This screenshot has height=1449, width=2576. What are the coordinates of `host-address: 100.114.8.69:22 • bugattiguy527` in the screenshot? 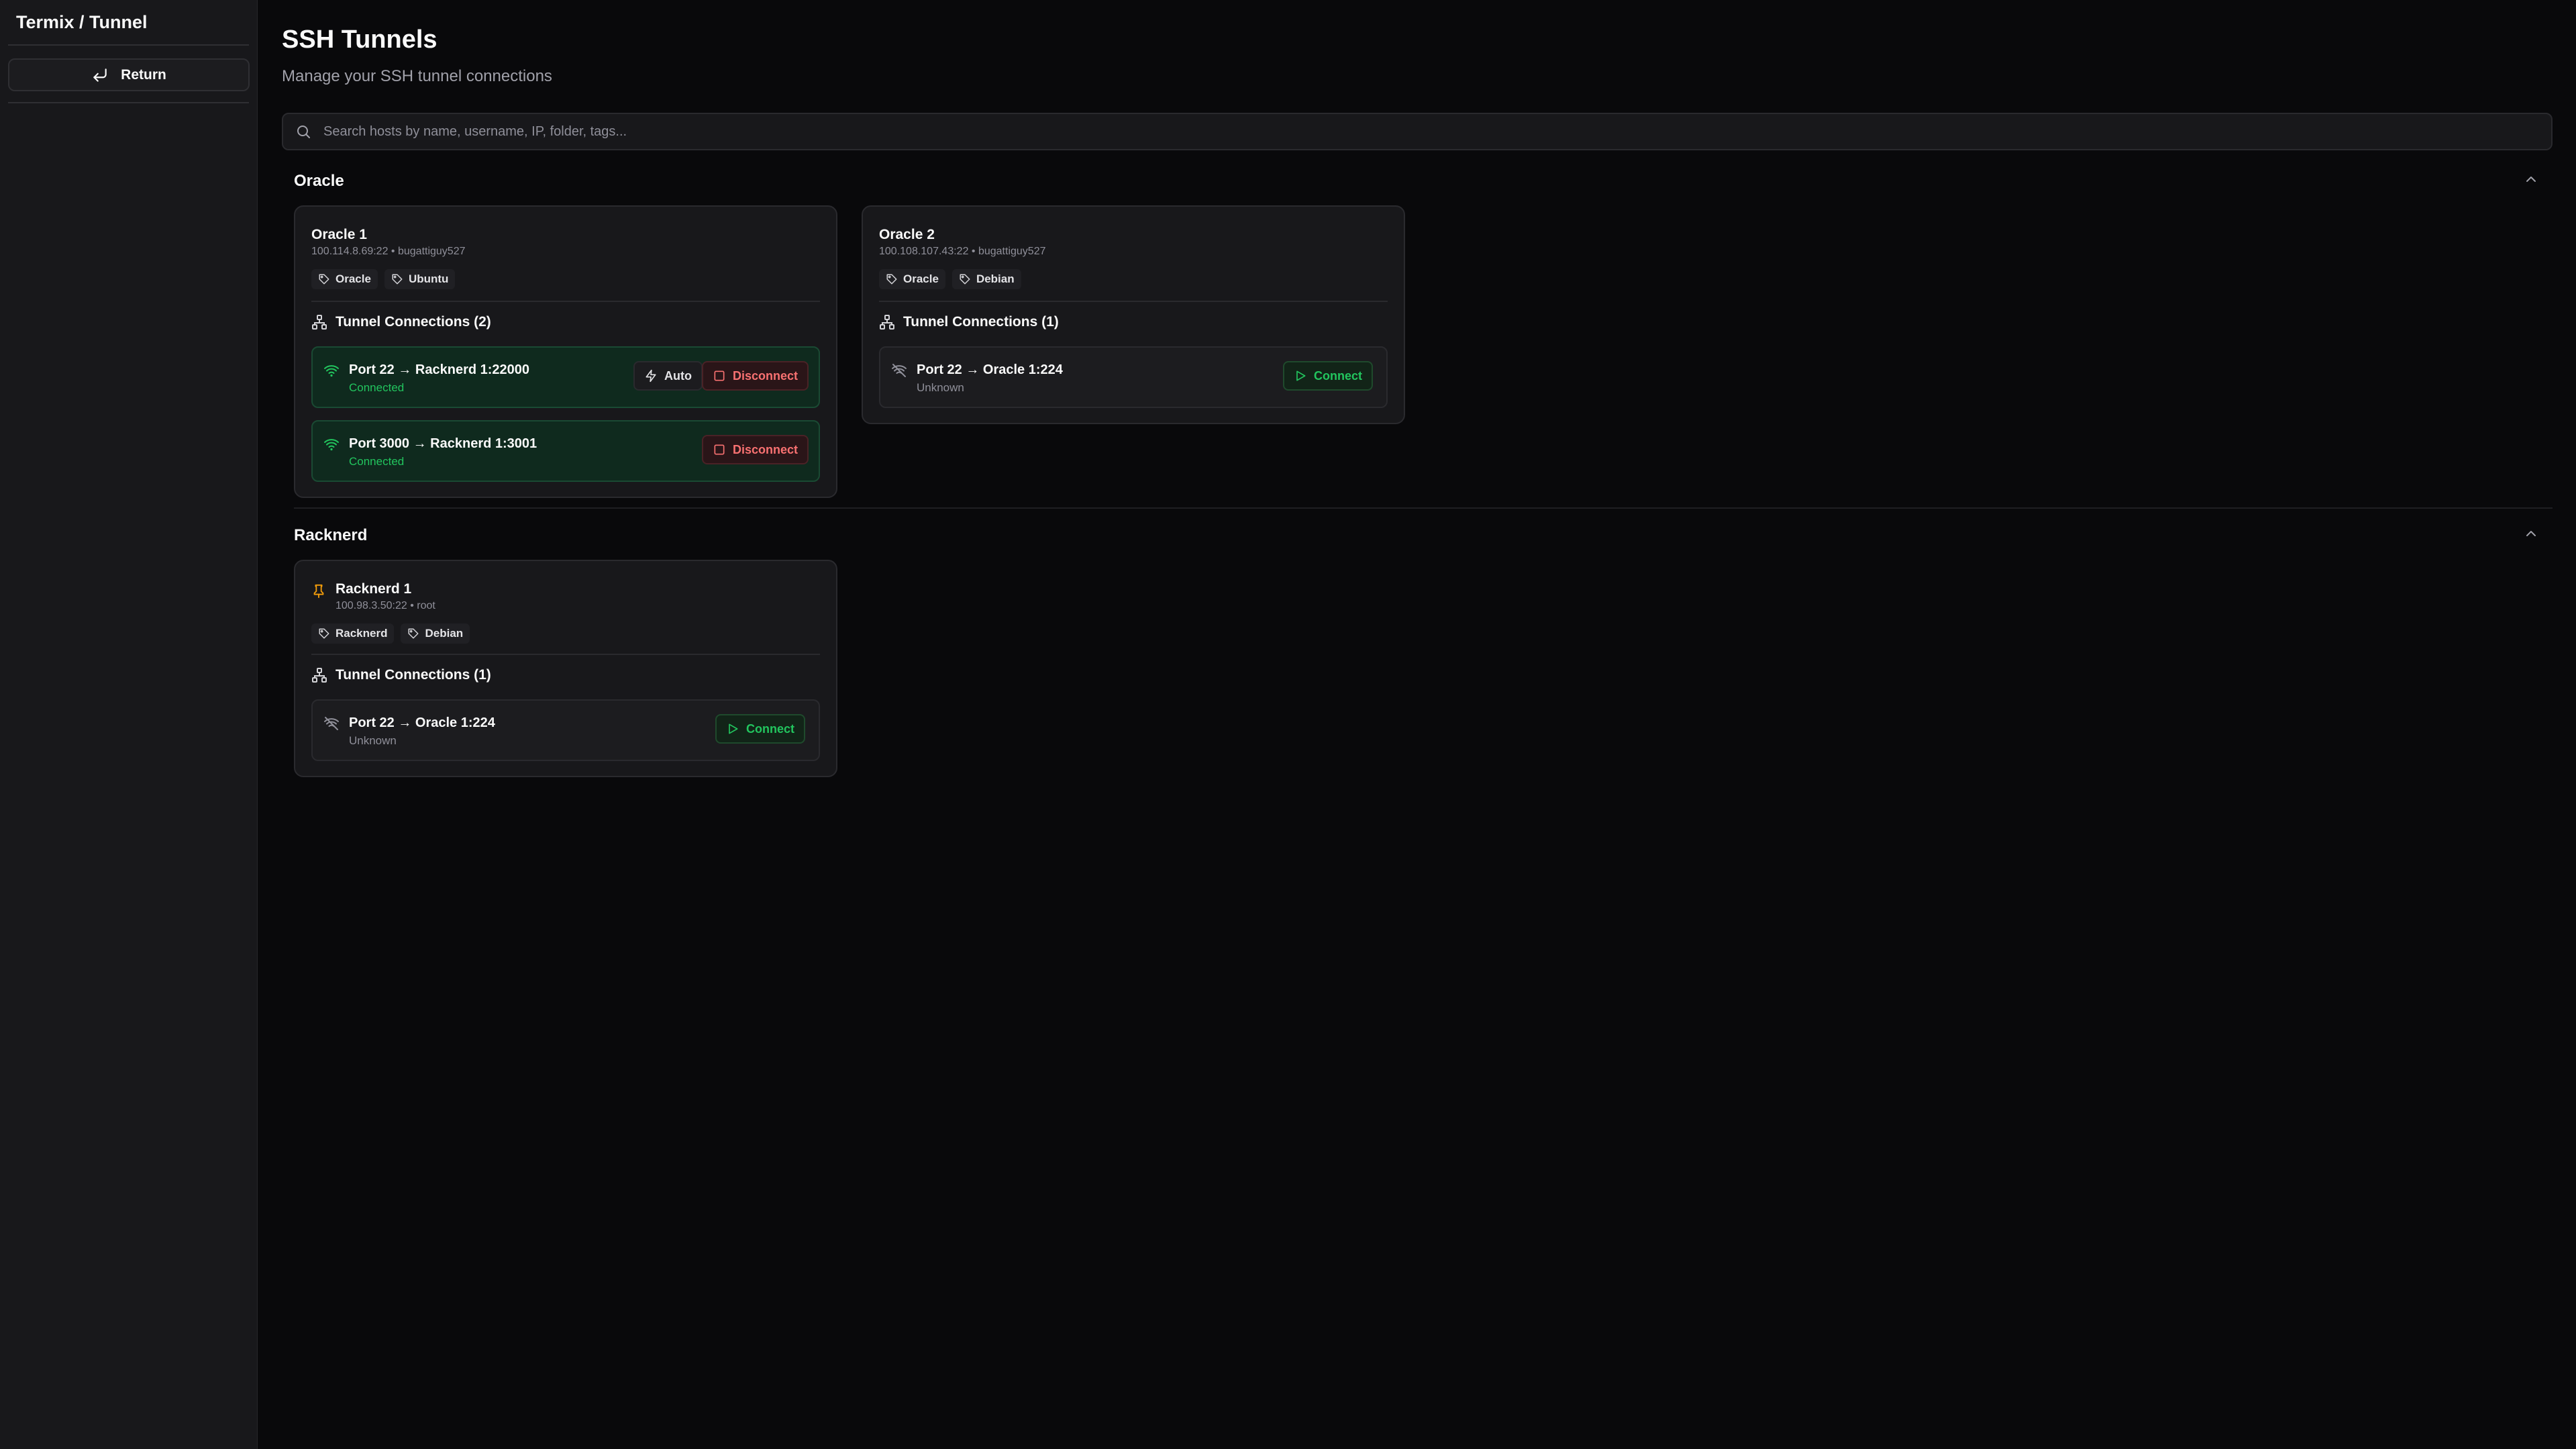 It's located at (388, 251).